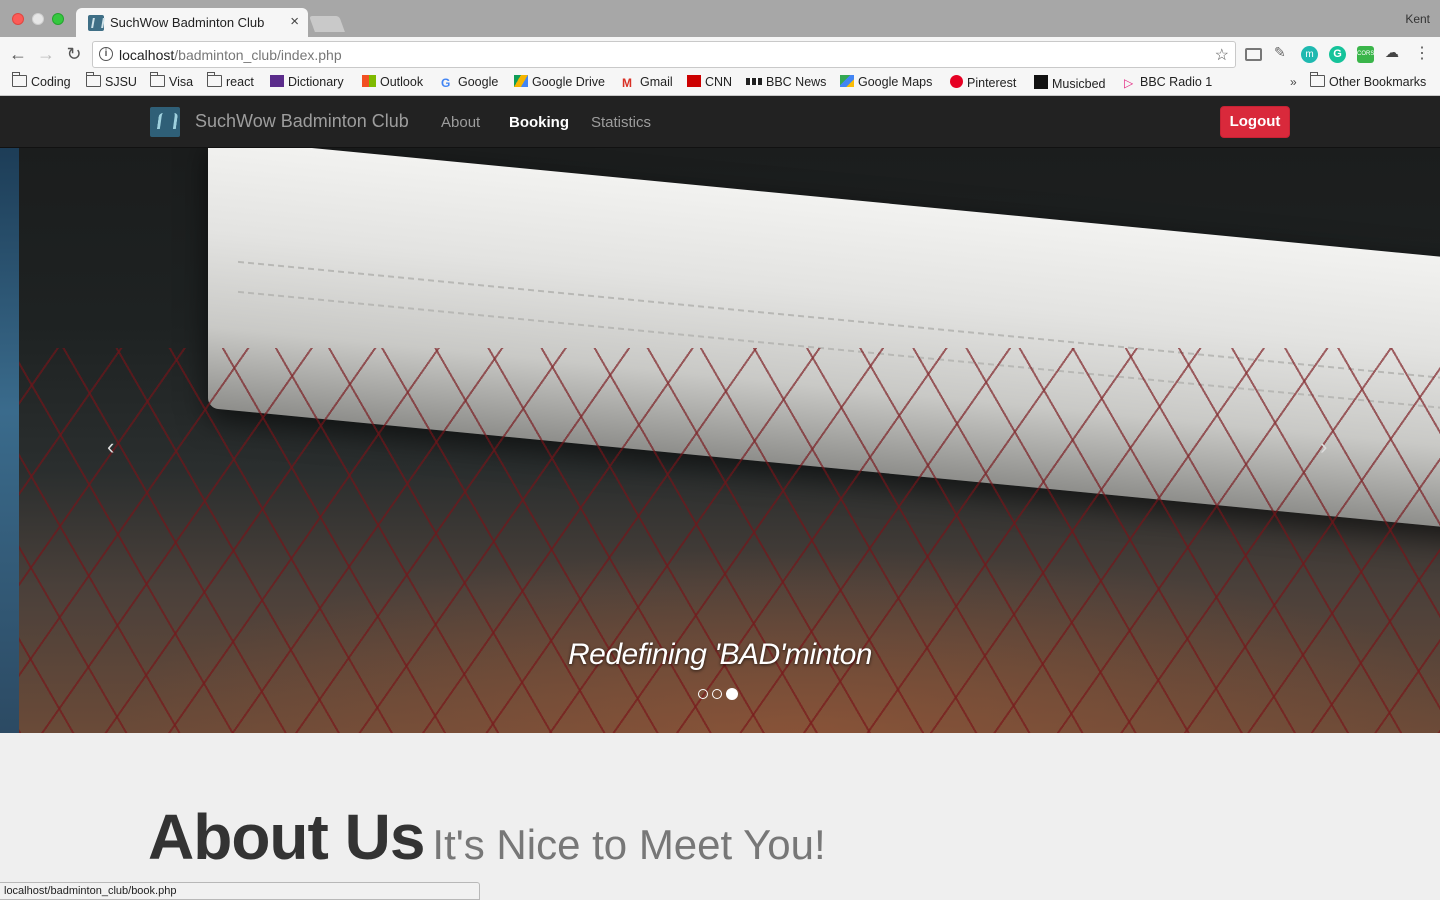 The width and height of the screenshot is (1440, 900). Describe the element at coordinates (1368, 80) in the screenshot. I see `bookmark-other: Other Bookmarks` at that location.